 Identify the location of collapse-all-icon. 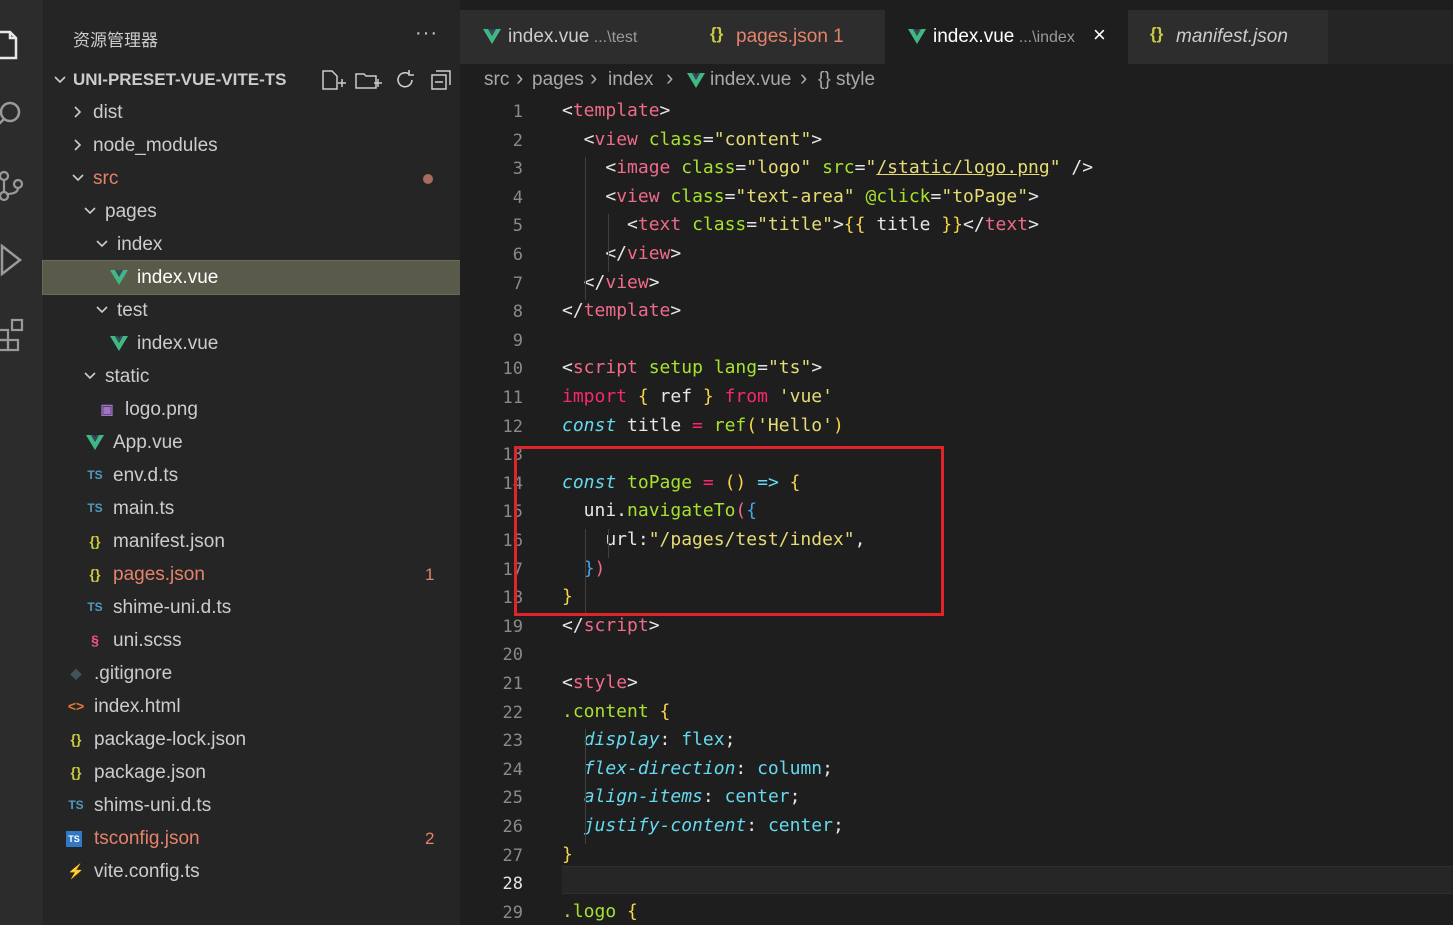
(441, 80).